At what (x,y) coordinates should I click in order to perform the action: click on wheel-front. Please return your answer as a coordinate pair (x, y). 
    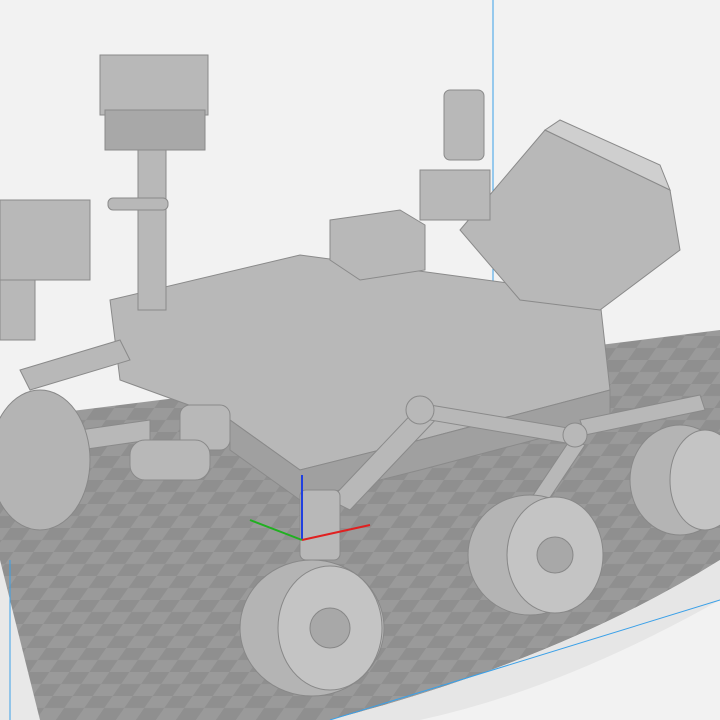
    Looking at the image, I should click on (312, 628).